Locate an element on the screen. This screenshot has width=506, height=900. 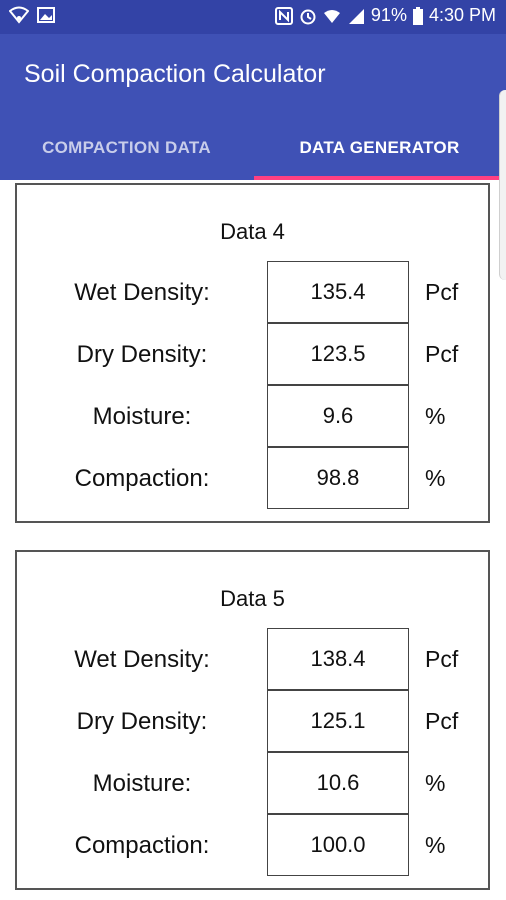
status-bar: 91% 4:30 PM is located at coordinates (253, 17).